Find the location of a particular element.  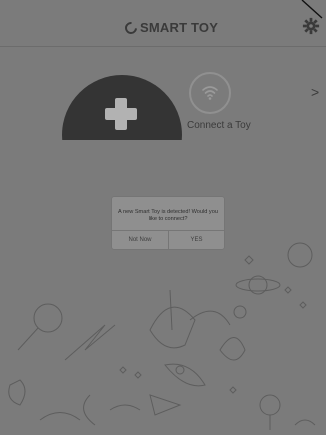

connect-toy-label: Connect a Toy is located at coordinates (219, 125).